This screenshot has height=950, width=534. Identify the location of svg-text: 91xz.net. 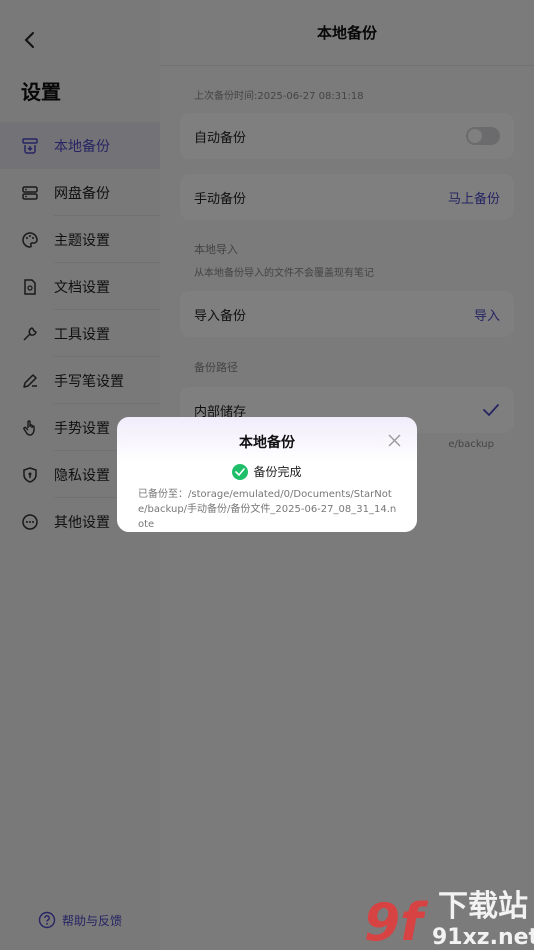
(483, 937).